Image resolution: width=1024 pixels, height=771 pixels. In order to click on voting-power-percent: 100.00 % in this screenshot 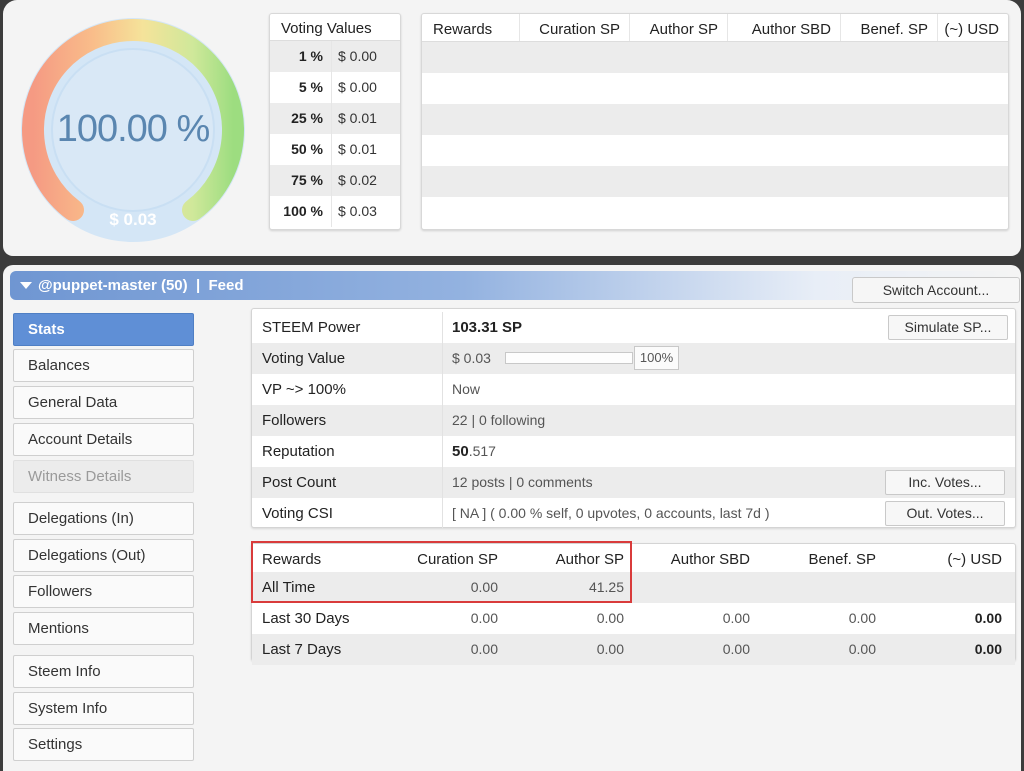, I will do `click(133, 129)`.